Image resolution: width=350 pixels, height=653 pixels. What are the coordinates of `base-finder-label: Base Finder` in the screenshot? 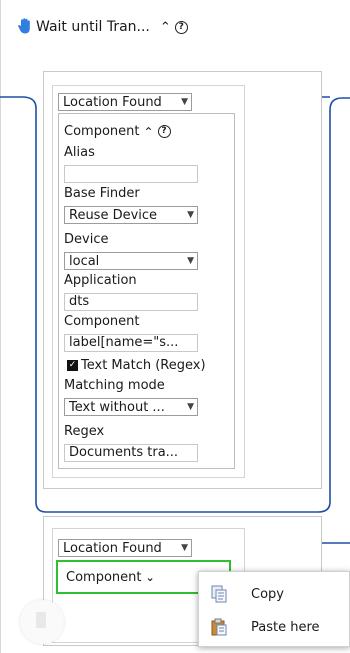 It's located at (102, 193).